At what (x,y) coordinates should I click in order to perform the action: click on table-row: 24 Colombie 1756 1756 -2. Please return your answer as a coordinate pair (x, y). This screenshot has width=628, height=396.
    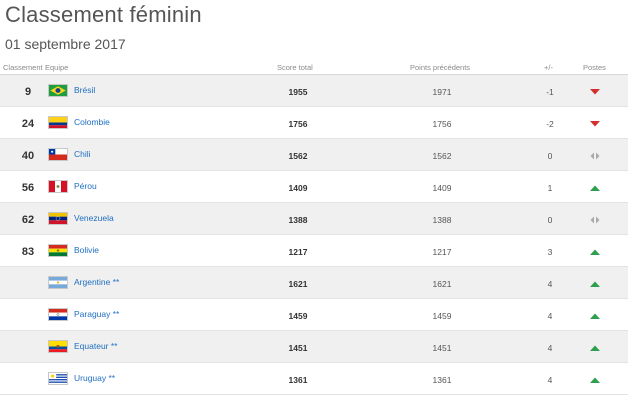
    Looking at the image, I should click on (314, 123).